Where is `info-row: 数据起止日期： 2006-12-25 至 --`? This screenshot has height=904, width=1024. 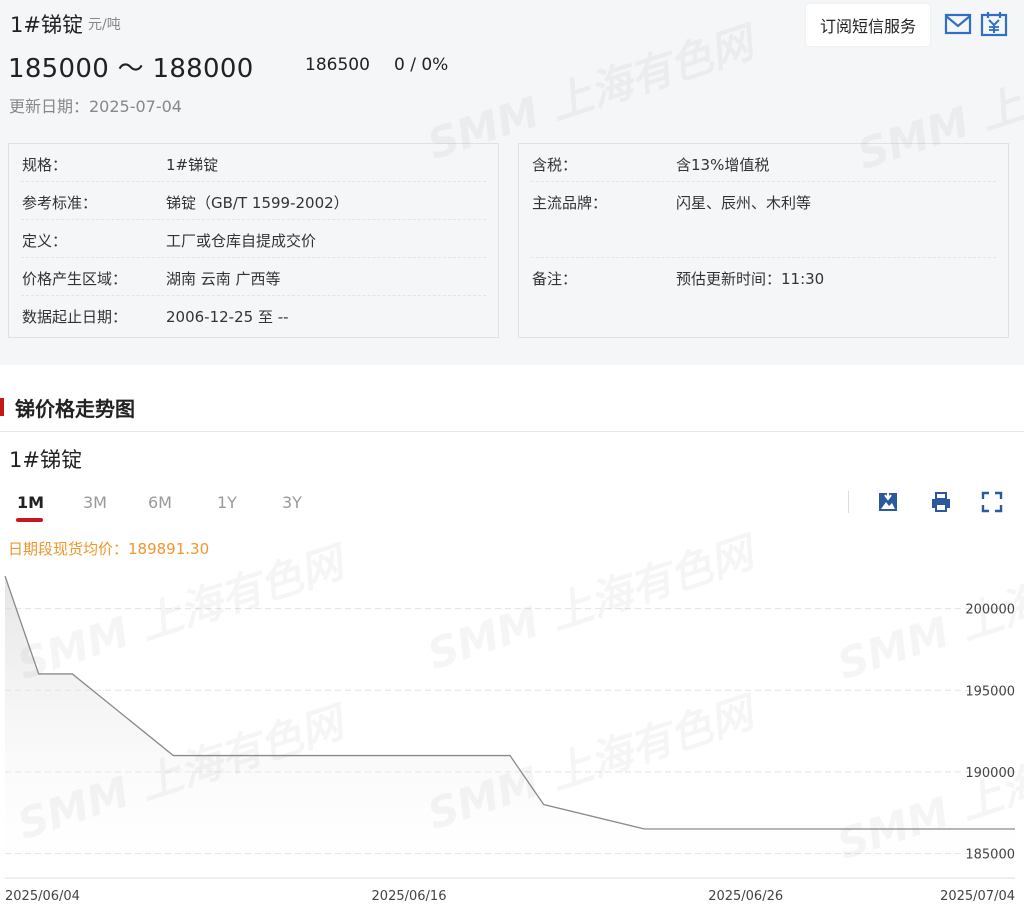 info-row: 数据起止日期： 2006-12-25 至 -- is located at coordinates (253, 315).